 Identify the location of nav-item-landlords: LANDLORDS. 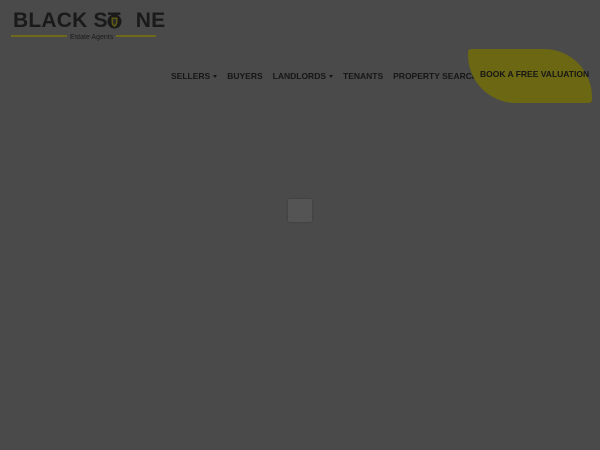
(303, 76).